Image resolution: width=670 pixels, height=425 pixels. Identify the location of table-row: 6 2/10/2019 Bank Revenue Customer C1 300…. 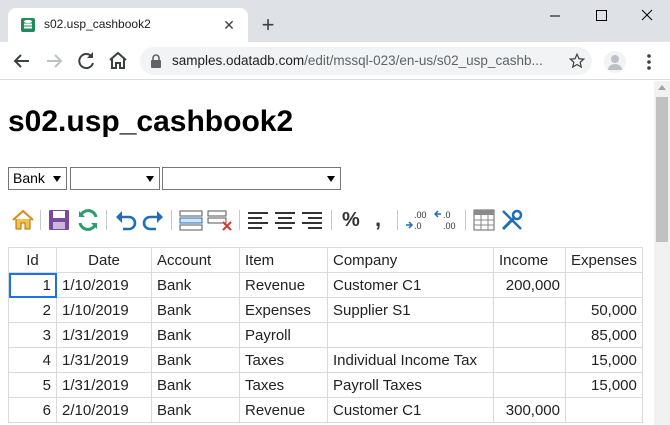
(325, 410).